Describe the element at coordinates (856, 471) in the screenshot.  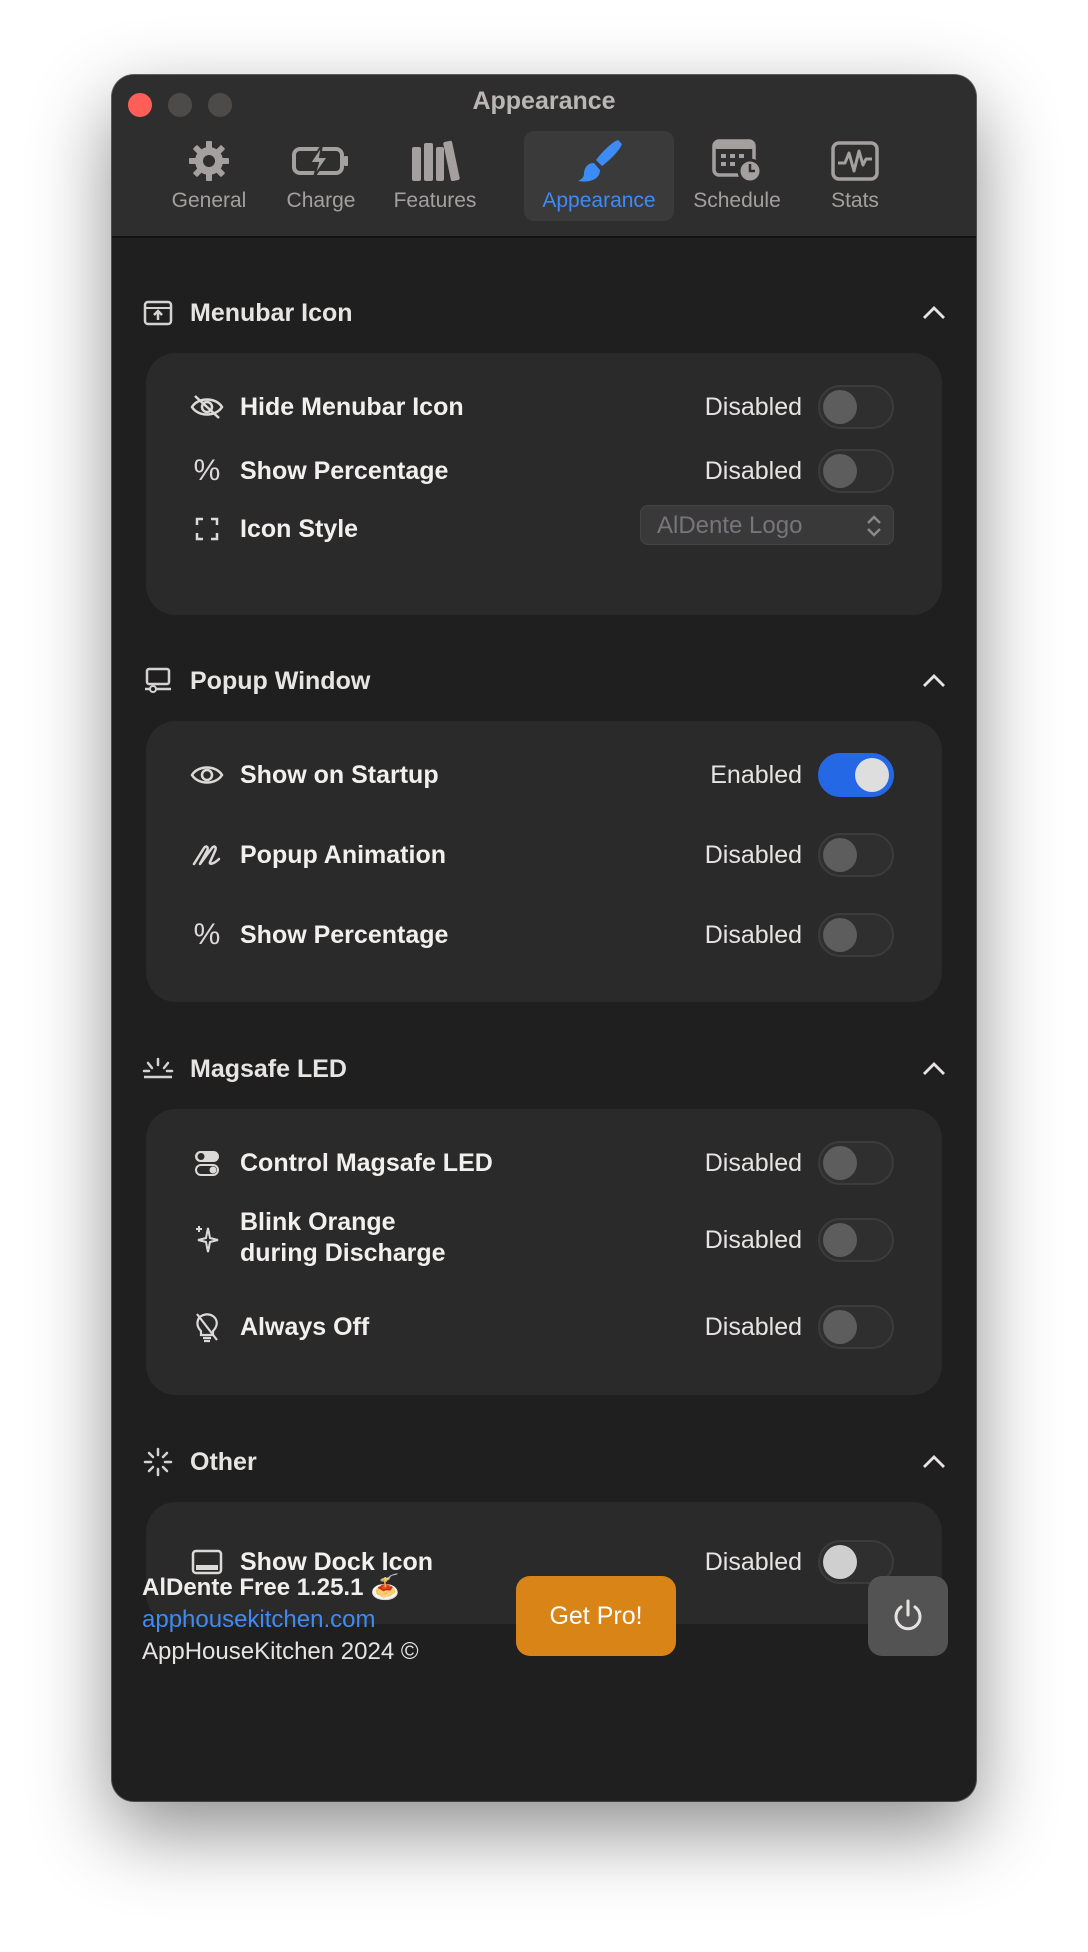
I see `show-percentage-toggle` at that location.